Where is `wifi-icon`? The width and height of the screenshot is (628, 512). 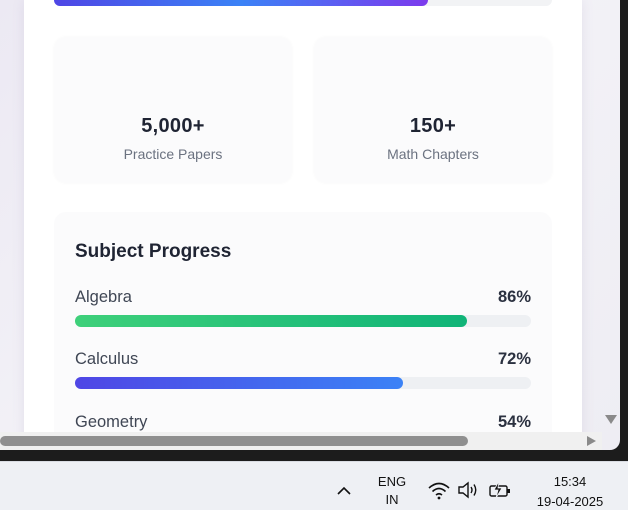 wifi-icon is located at coordinates (439, 490).